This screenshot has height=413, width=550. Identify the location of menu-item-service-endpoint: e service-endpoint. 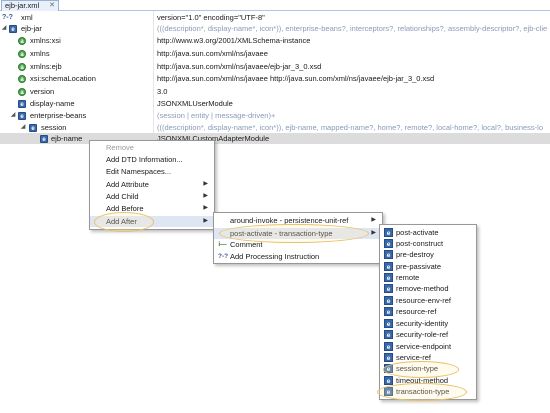
(428, 346).